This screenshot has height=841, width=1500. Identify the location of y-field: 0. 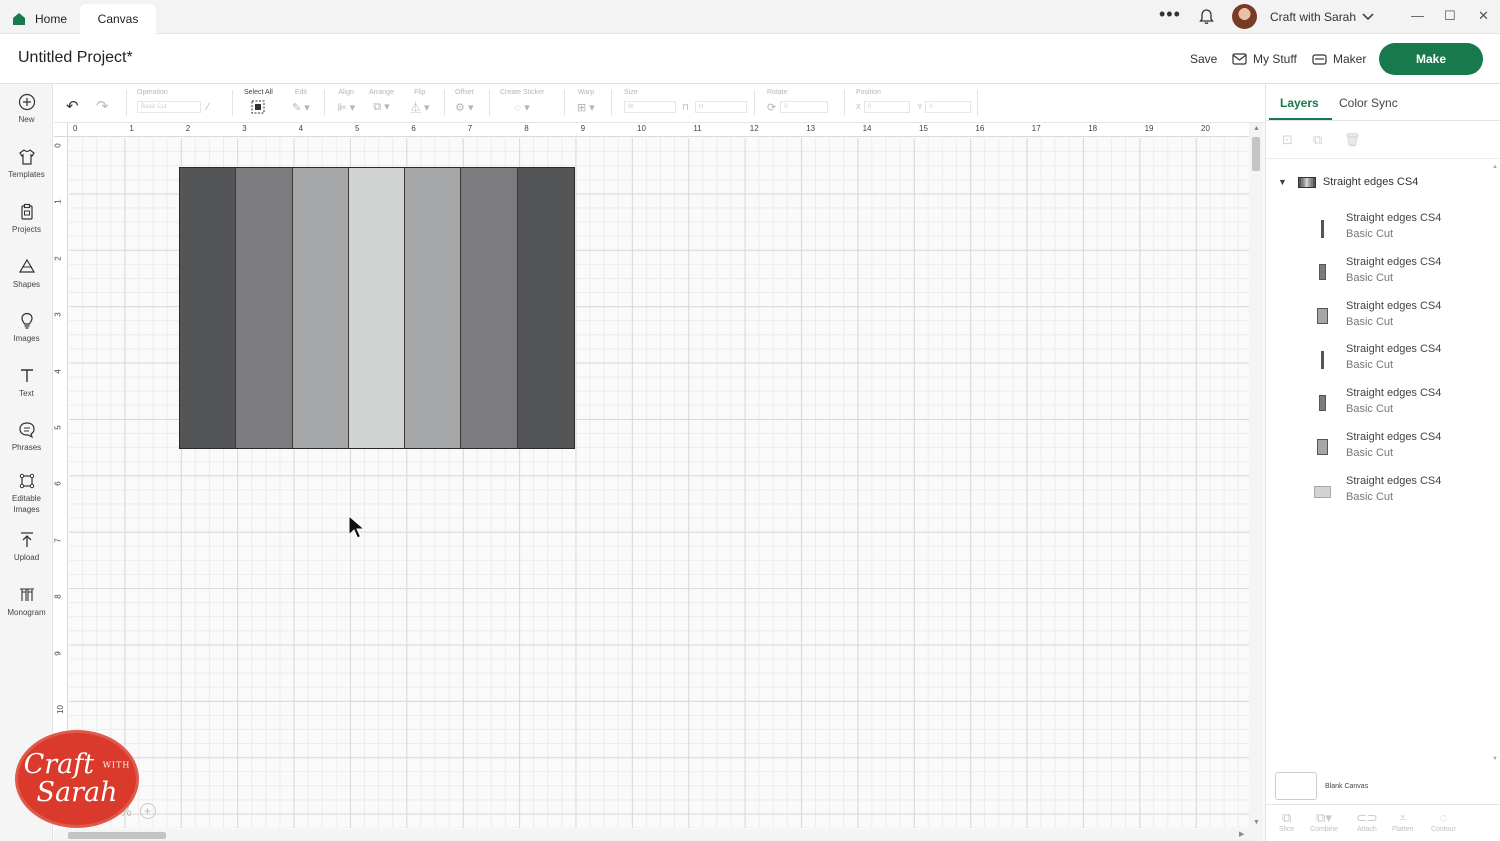
(948, 107).